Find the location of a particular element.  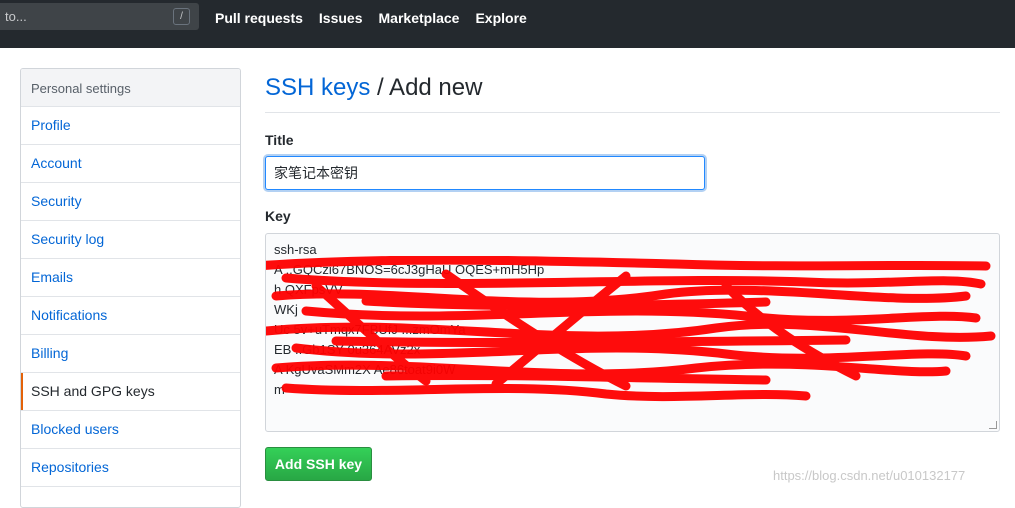

nav-marketplace: Marketplace is located at coordinates (419, 18).